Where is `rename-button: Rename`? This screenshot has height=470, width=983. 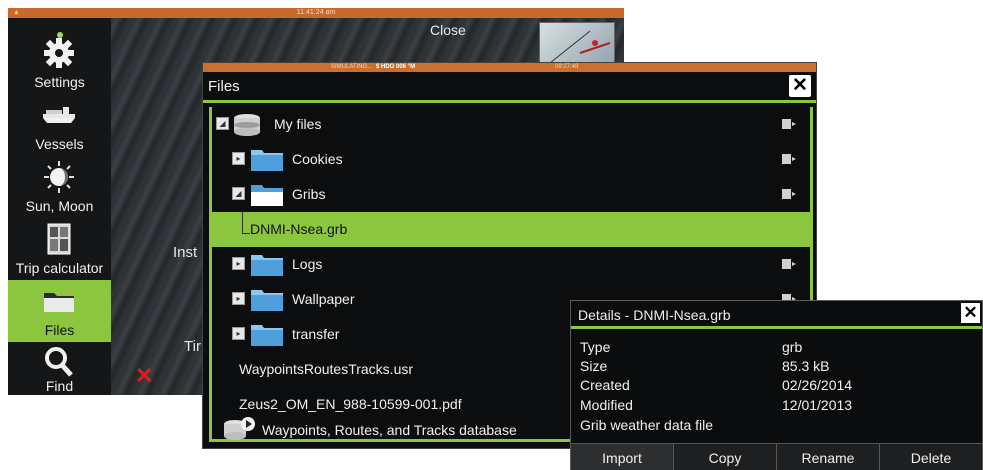
rename-button: Rename is located at coordinates (828, 457).